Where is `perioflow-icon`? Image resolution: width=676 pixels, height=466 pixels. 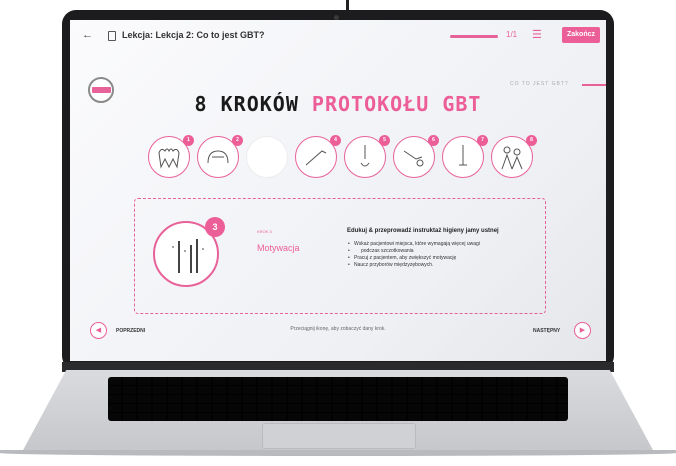
perioflow-icon is located at coordinates (365, 156).